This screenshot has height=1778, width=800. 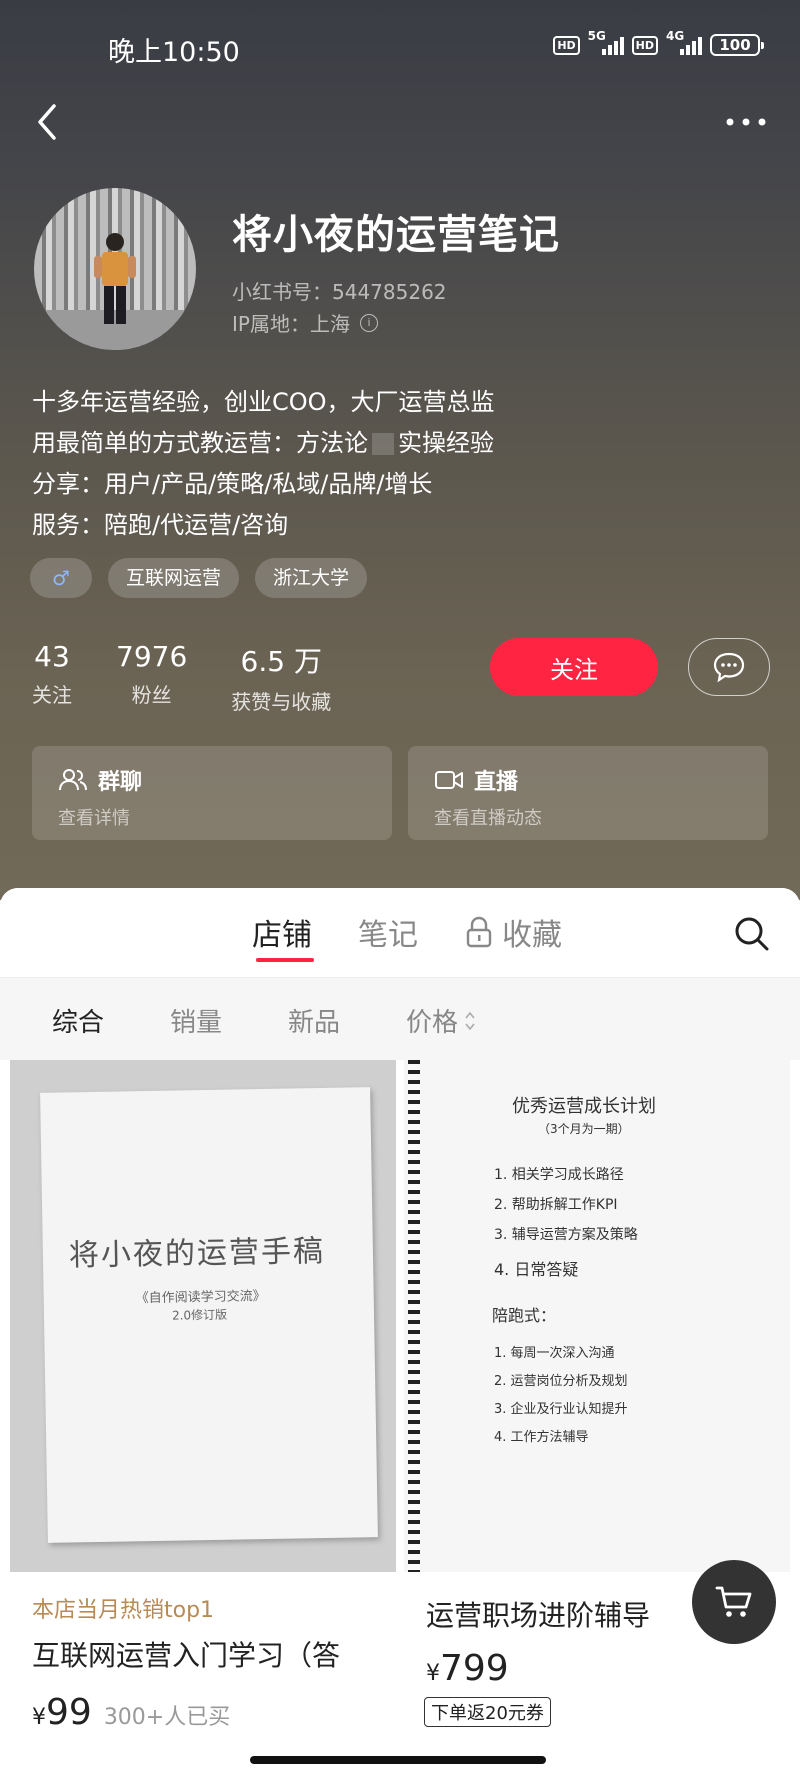 I want to click on filter-all: 综合, so click(x=78, y=1020).